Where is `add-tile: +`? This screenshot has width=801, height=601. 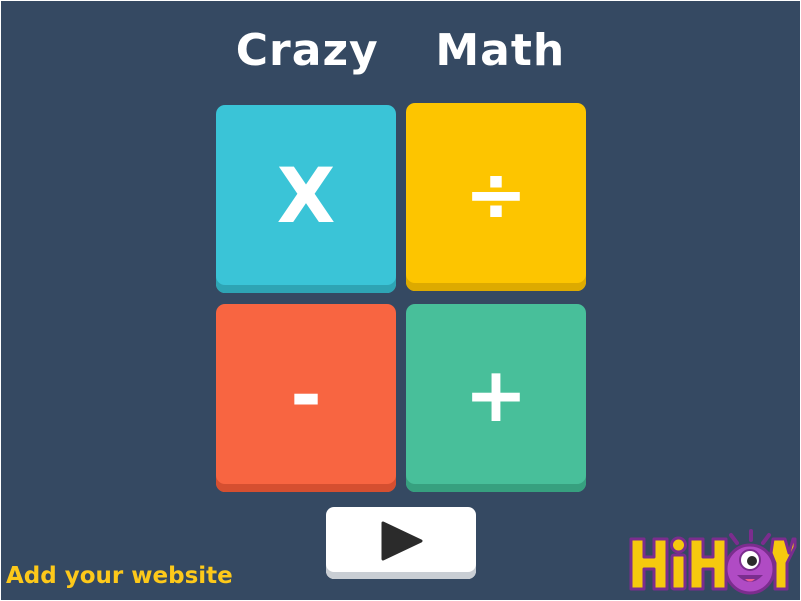
add-tile: + is located at coordinates (496, 398).